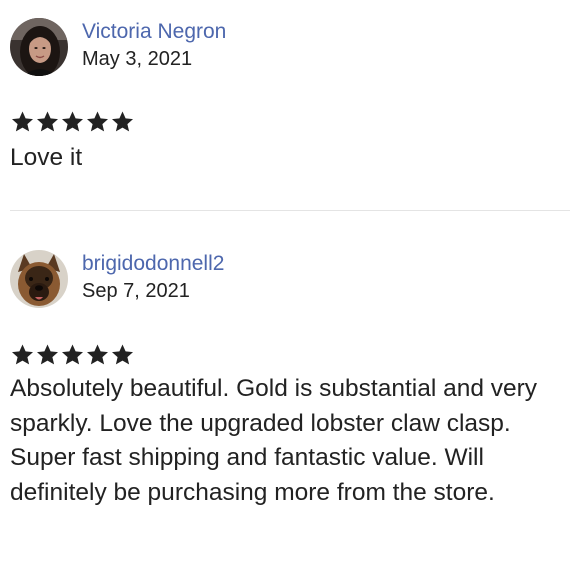  What do you see at coordinates (290, 210) in the screenshot?
I see `review-divider` at bounding box center [290, 210].